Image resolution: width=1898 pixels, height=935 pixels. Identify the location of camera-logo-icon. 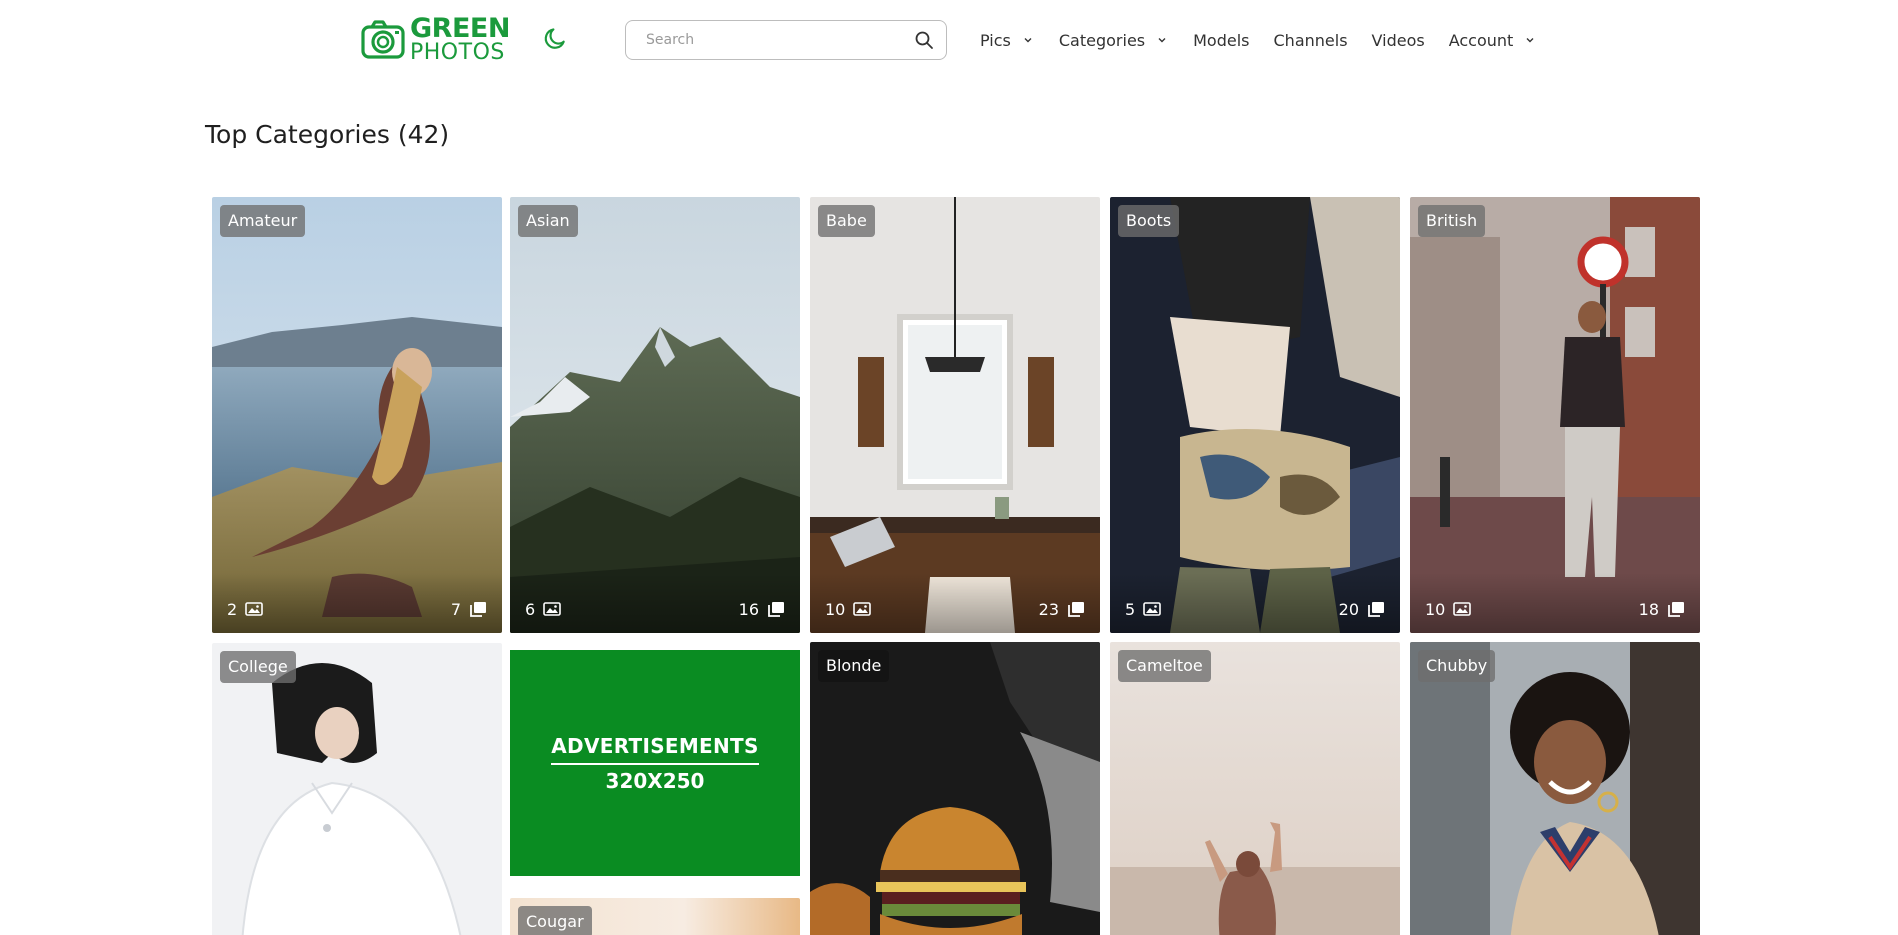
(383, 39).